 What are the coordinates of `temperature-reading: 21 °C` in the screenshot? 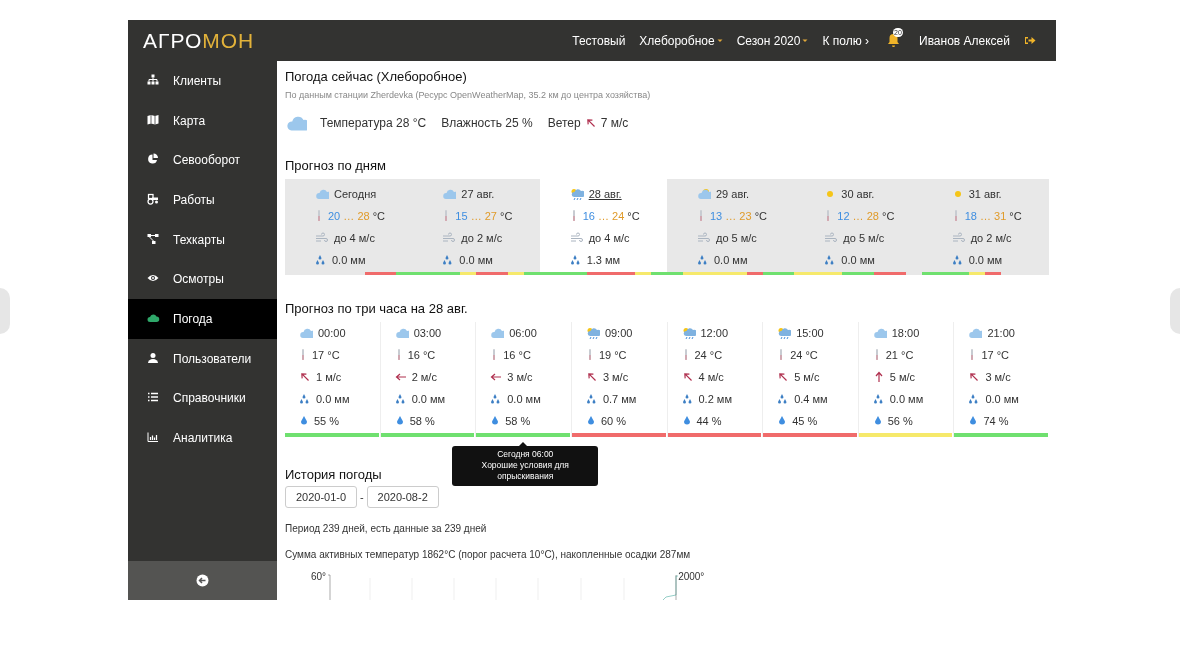 It's located at (899, 355).